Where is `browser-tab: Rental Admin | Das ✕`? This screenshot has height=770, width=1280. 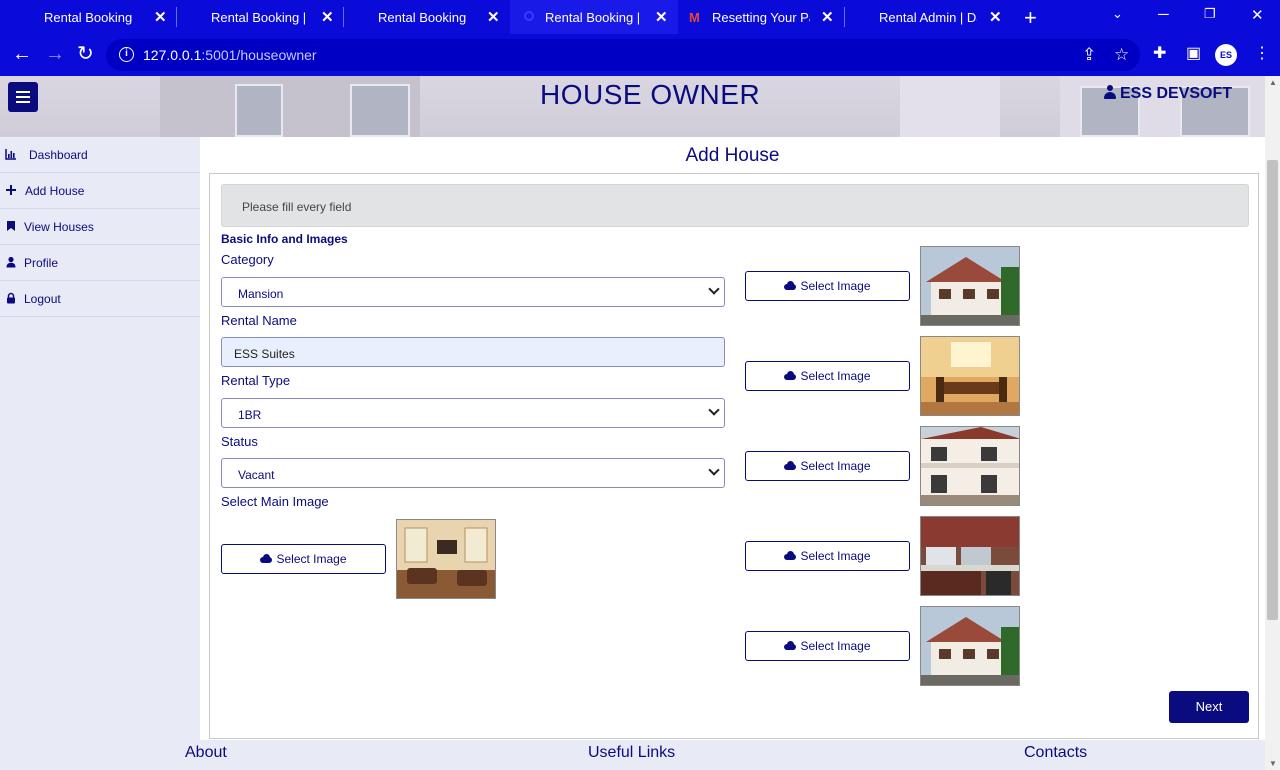 browser-tab: Rental Admin | Das ✕ is located at coordinates (928, 17).